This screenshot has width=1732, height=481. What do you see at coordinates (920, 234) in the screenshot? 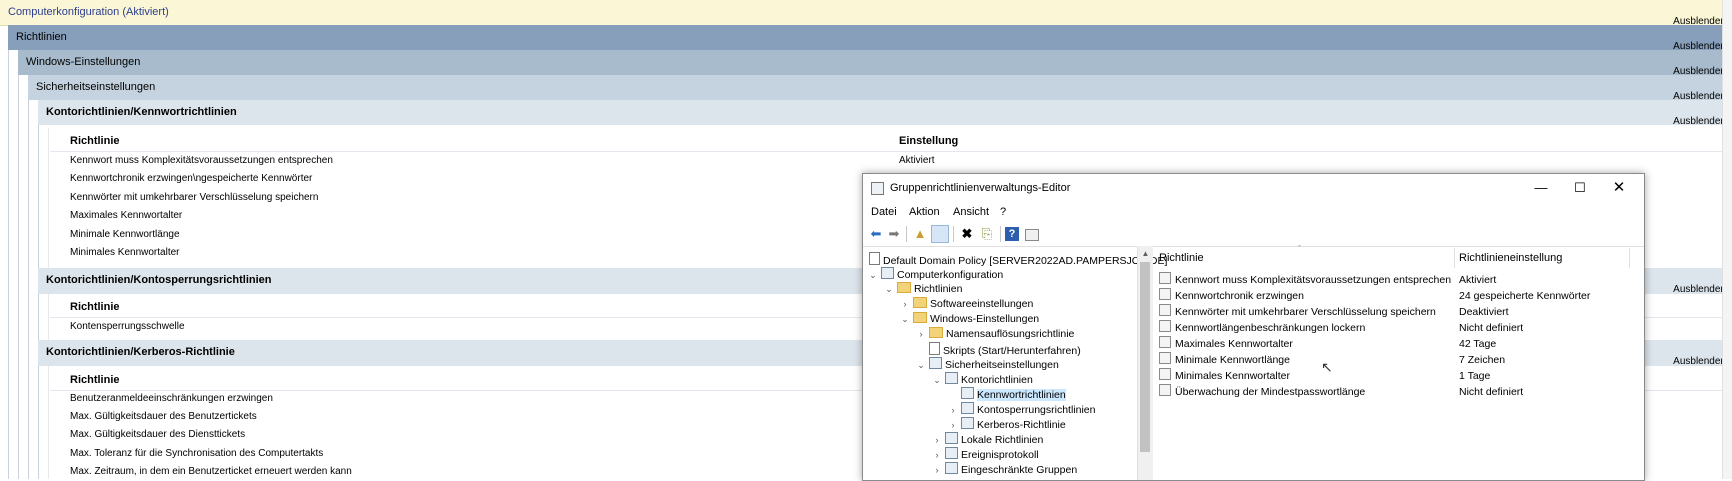
I see `up-folder-icon: ▲` at bounding box center [920, 234].